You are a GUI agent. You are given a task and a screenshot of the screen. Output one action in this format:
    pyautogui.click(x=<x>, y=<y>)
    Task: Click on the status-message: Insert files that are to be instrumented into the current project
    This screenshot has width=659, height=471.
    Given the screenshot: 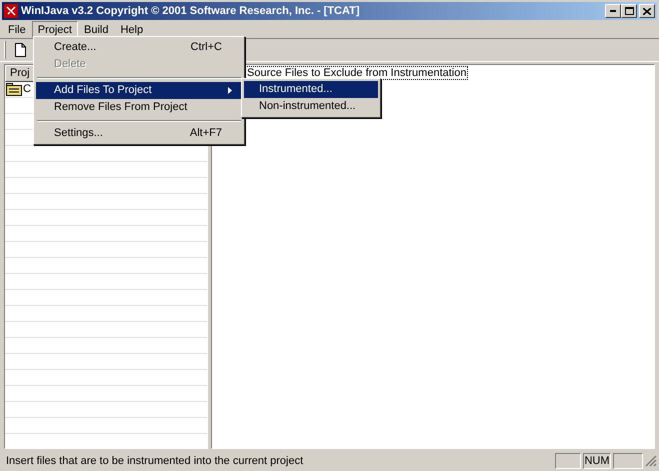 What is the action you would take?
    pyautogui.click(x=154, y=461)
    